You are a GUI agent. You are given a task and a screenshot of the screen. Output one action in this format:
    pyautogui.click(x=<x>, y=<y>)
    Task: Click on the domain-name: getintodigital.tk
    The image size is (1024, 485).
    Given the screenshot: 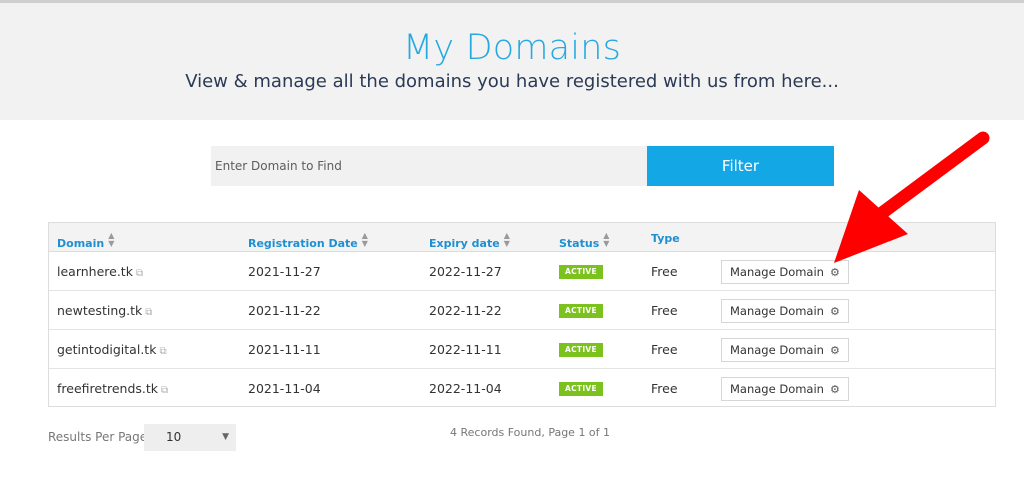 What is the action you would take?
    pyautogui.click(x=106, y=349)
    